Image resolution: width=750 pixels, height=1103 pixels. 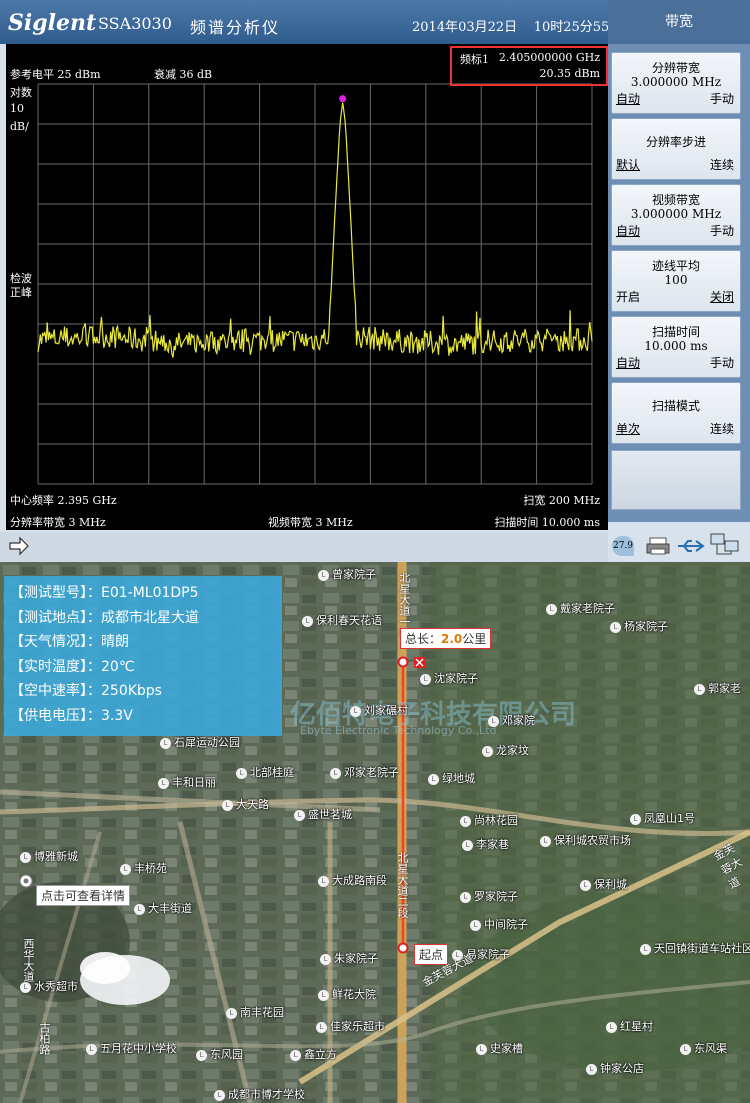 What do you see at coordinates (320, 1054) in the screenshot?
I see `poi-name: 鑫立方` at bounding box center [320, 1054].